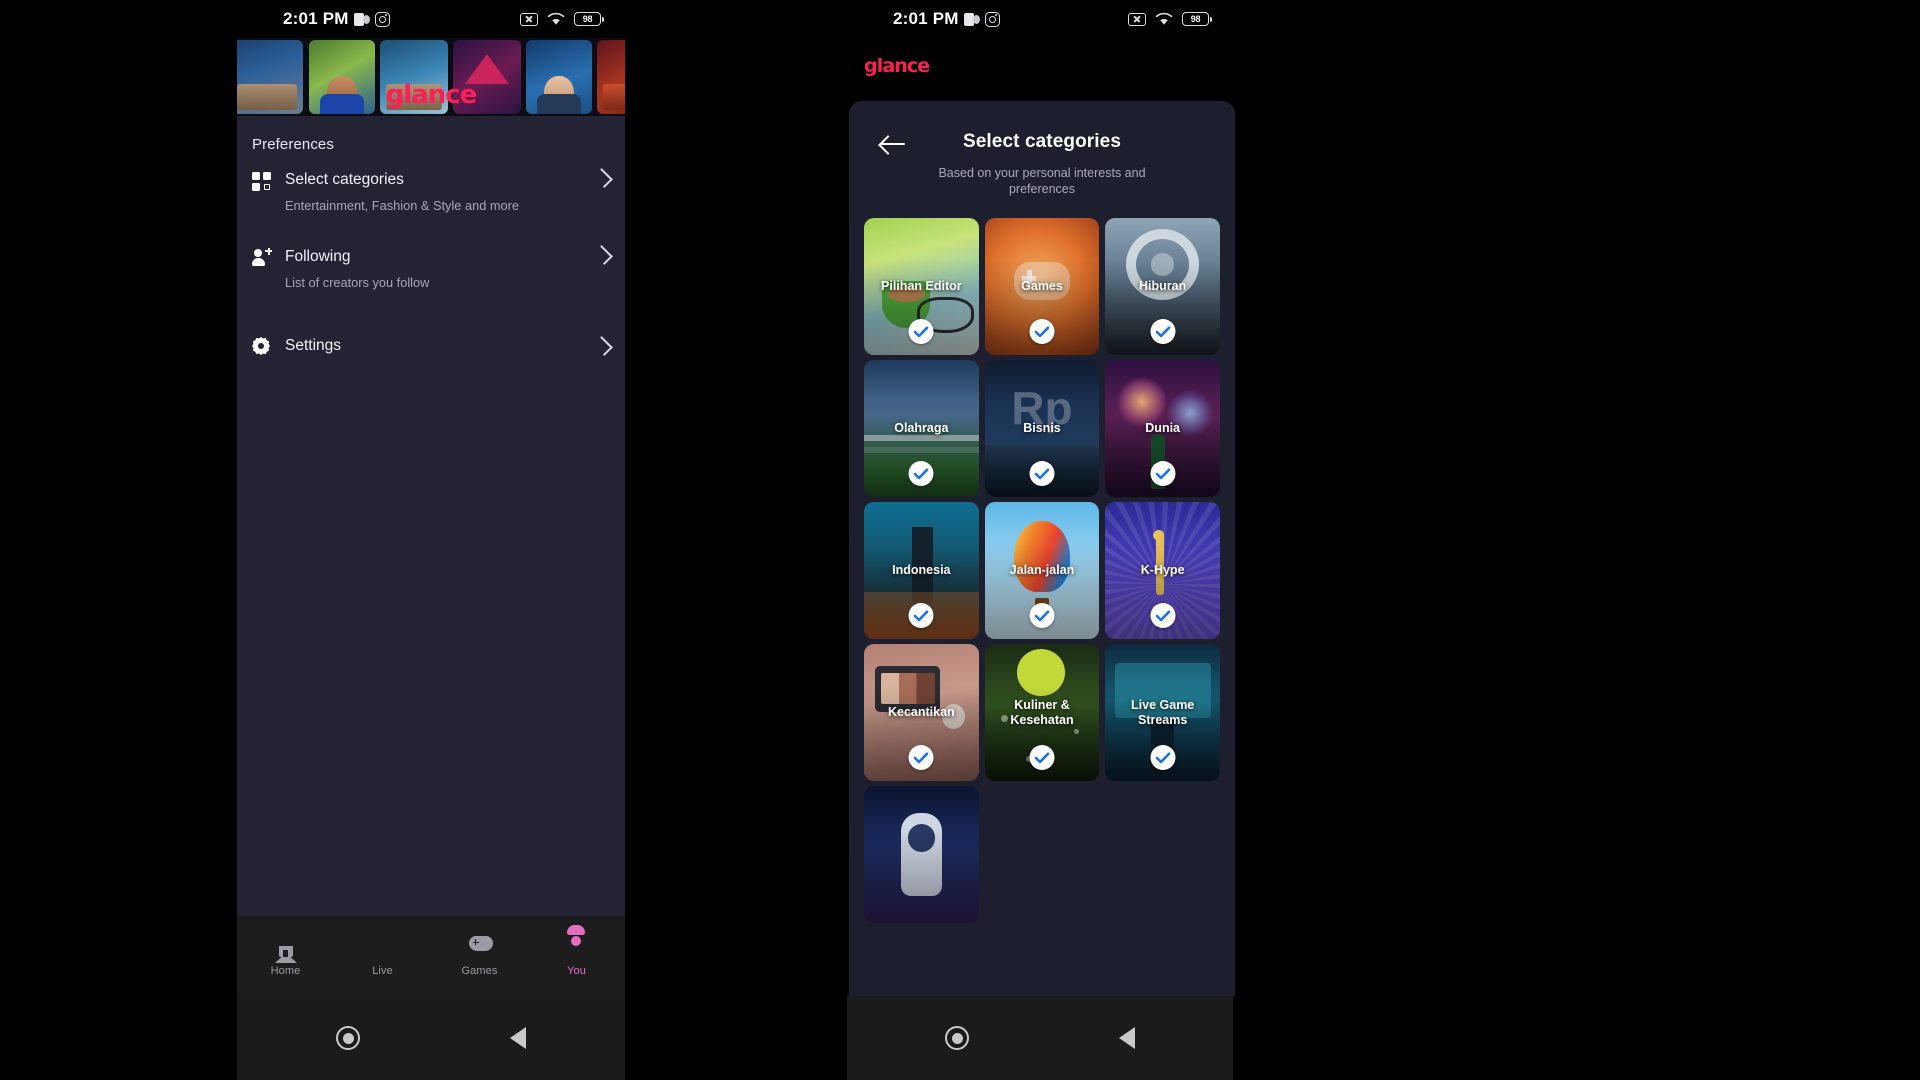  What do you see at coordinates (1162, 712) in the screenshot?
I see `category-tile: Live Game Streams` at bounding box center [1162, 712].